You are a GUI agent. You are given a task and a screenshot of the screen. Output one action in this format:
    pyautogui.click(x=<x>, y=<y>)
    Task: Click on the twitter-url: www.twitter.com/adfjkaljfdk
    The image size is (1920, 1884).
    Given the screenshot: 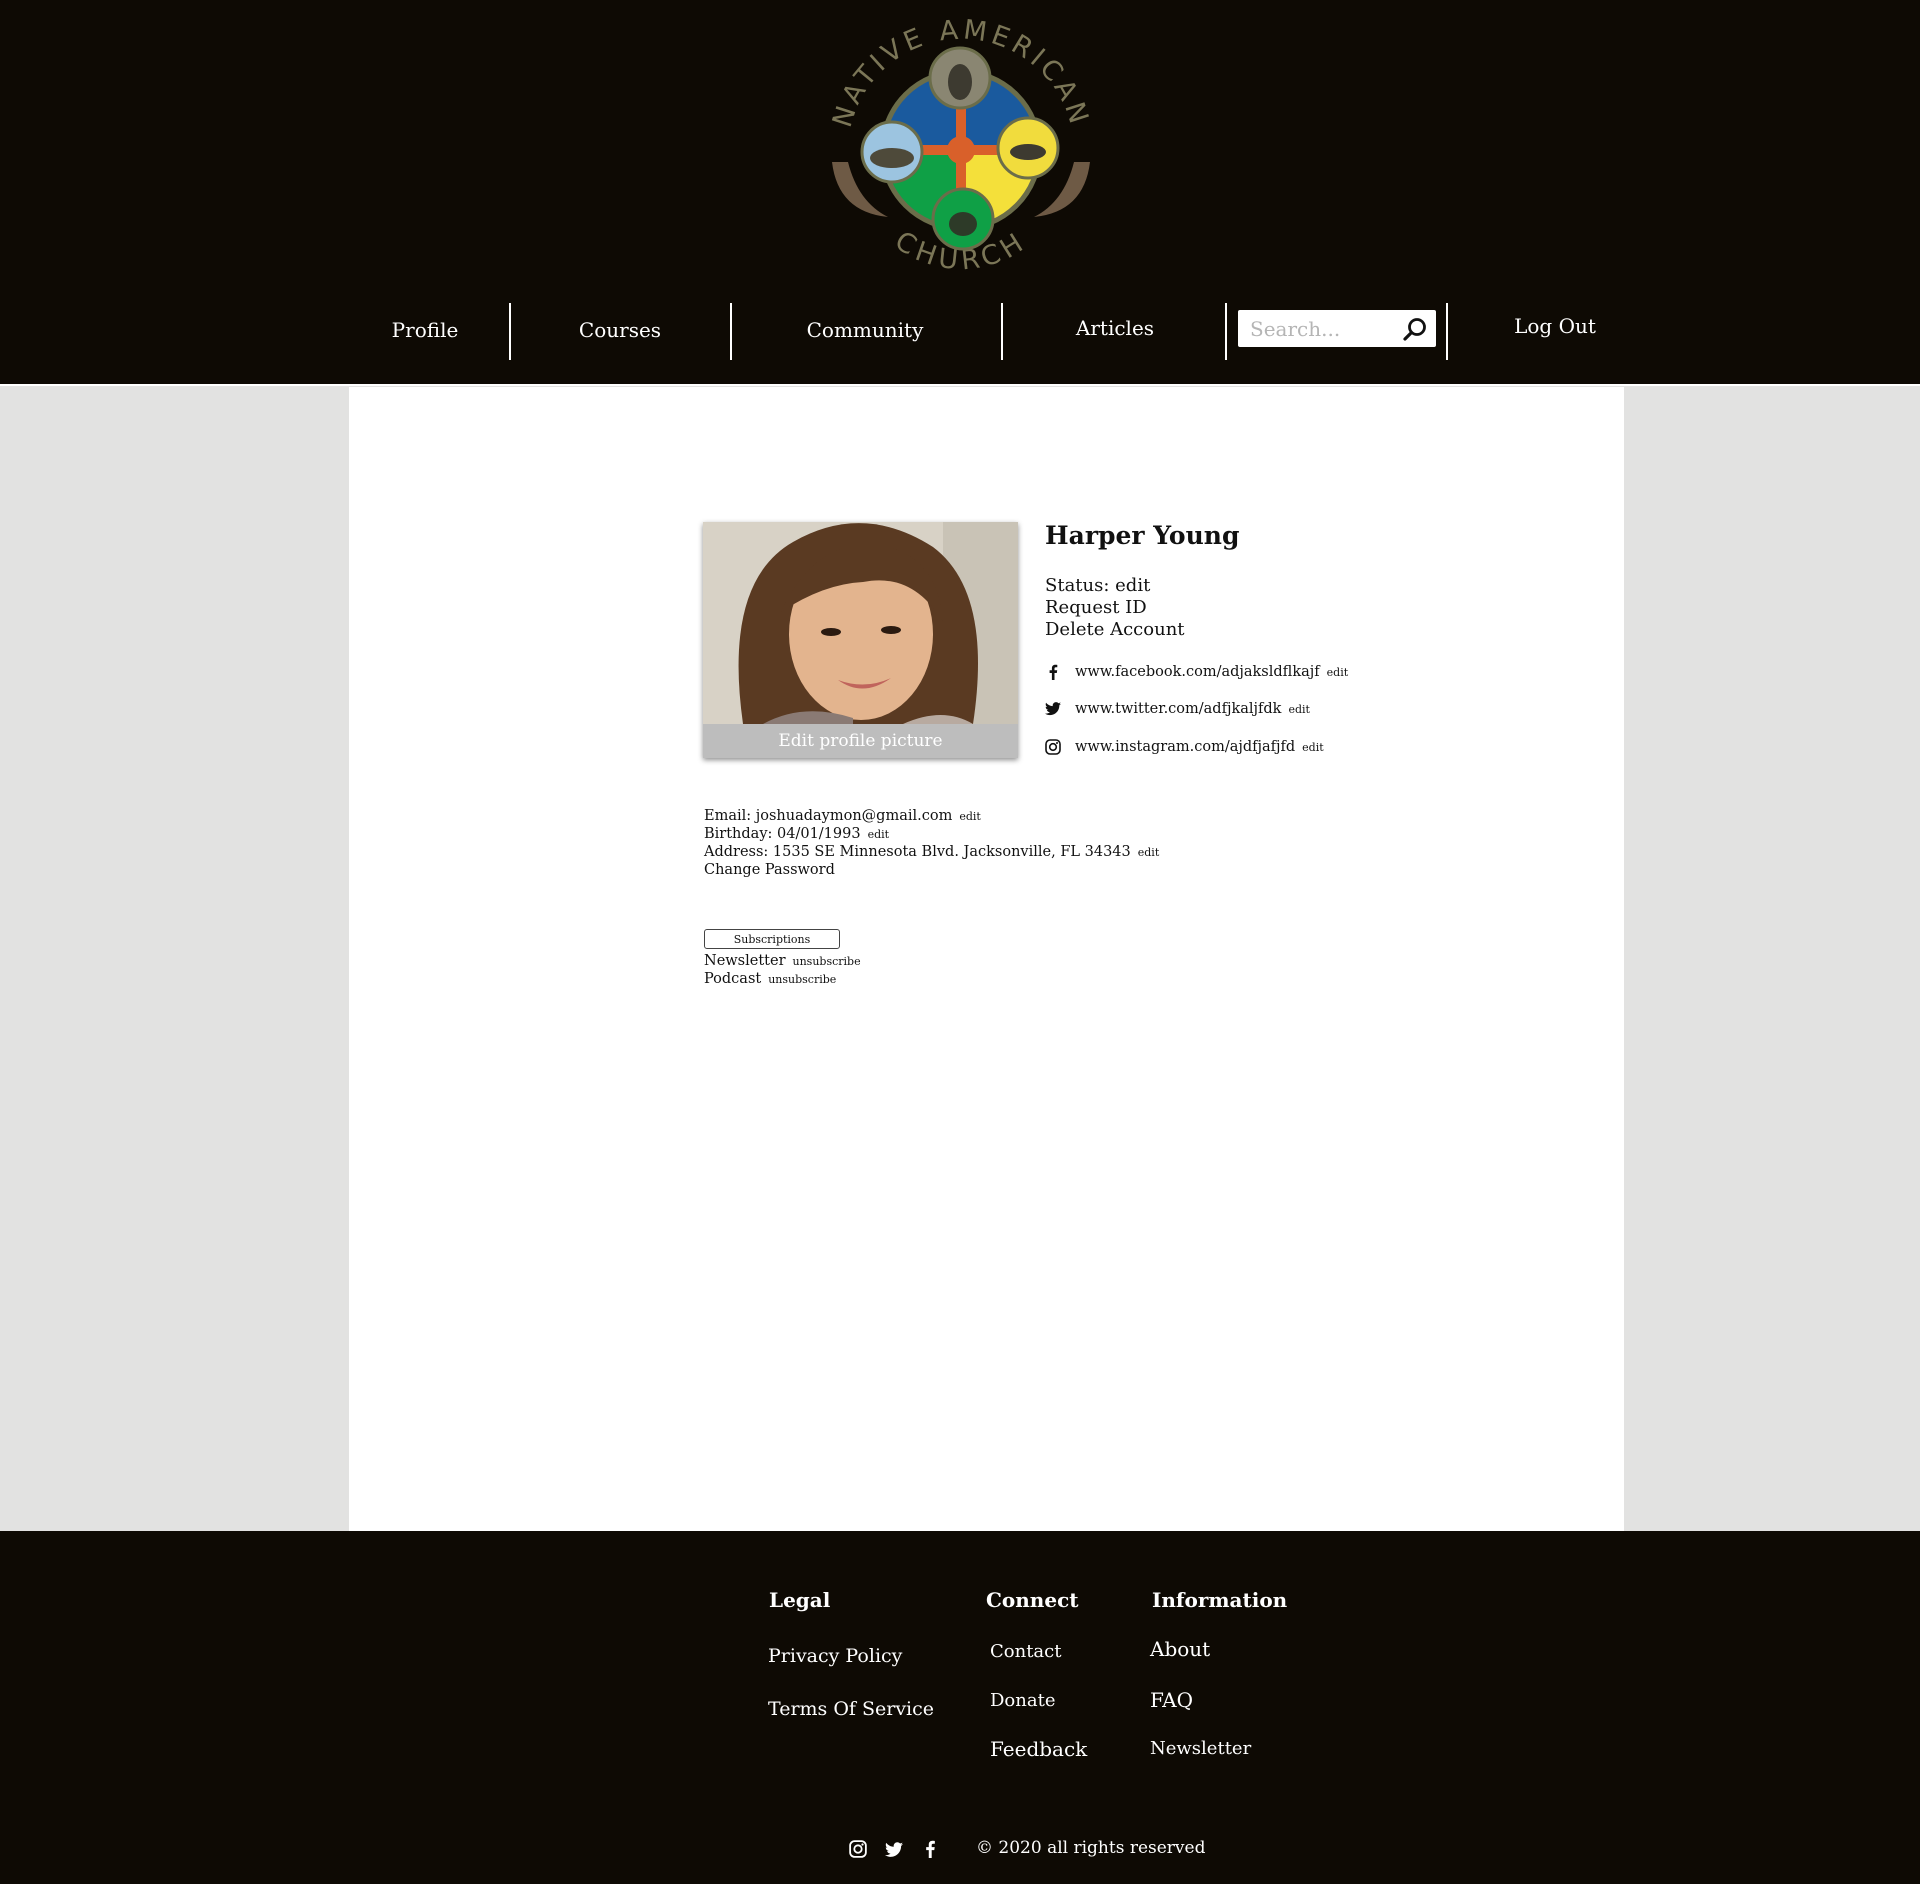 What is the action you would take?
    pyautogui.click(x=1178, y=709)
    